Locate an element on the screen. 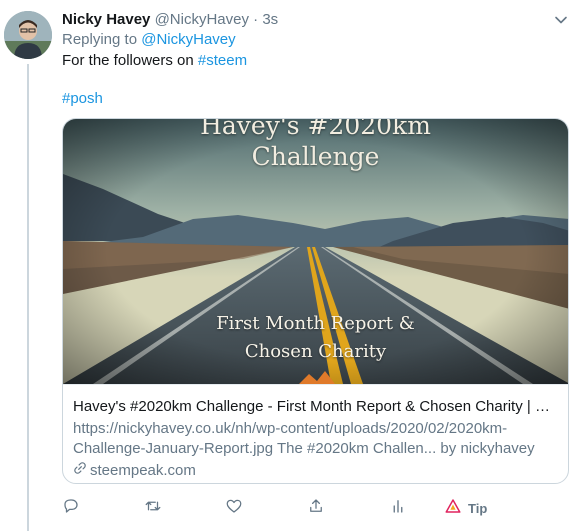 The width and height of the screenshot is (581, 531). thread-connector-line is located at coordinates (28, 297).